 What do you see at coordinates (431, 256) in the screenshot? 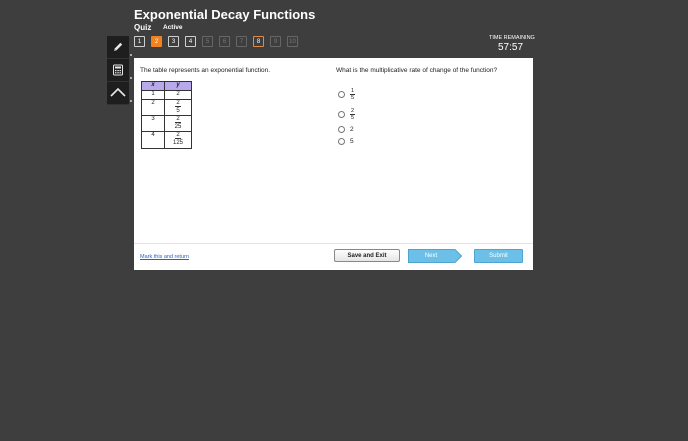
I see `next-button-label: Next` at bounding box center [431, 256].